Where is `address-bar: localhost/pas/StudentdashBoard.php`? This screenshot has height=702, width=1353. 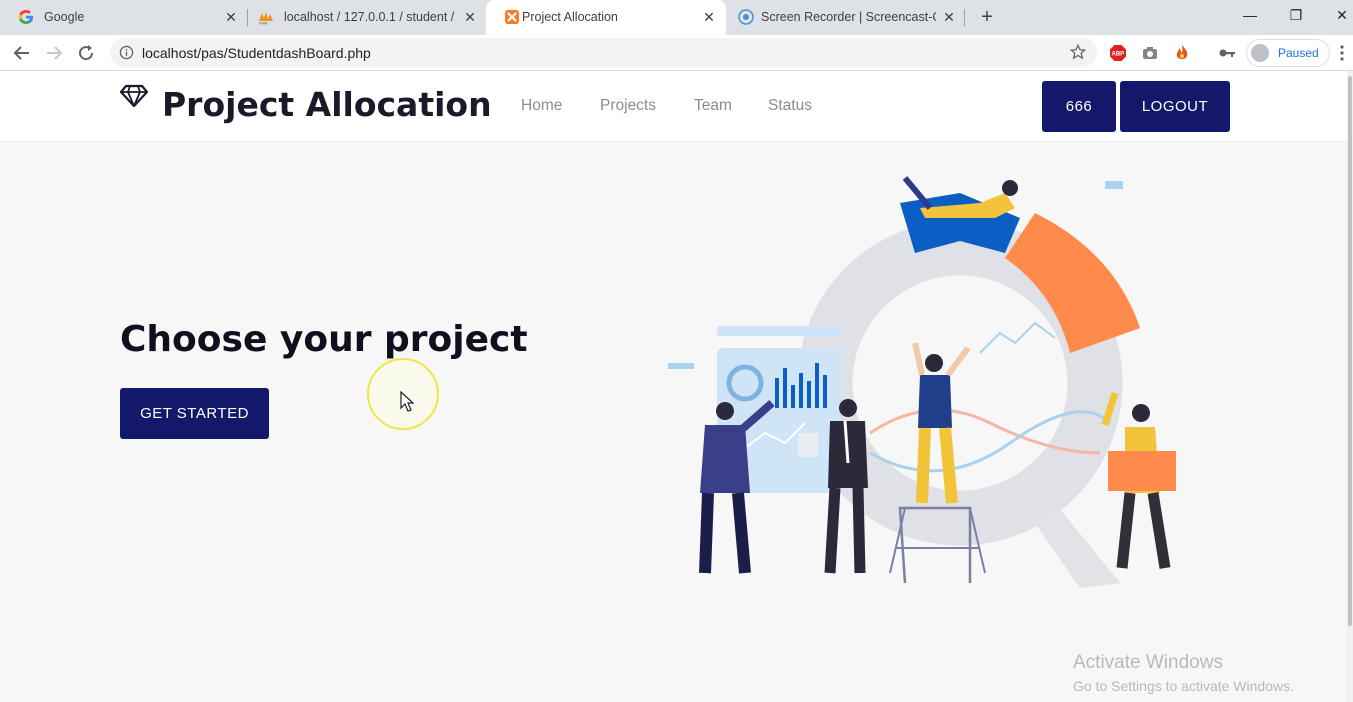 address-bar: localhost/pas/StudentdashBoard.php is located at coordinates (603, 52).